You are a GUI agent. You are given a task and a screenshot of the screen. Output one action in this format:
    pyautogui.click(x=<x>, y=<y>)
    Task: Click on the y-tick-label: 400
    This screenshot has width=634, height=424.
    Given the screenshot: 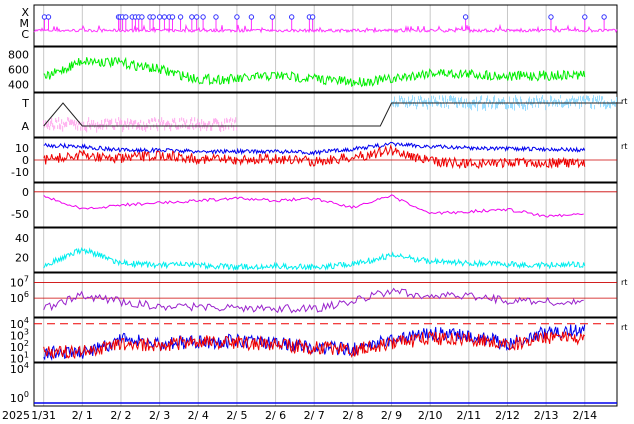 What is the action you would take?
    pyautogui.click(x=18, y=85)
    